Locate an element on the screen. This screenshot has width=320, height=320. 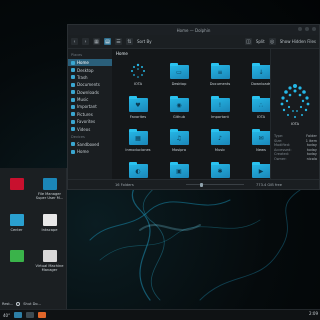
sidebar-item-downloads: Downloads is located at coordinates (90, 92).